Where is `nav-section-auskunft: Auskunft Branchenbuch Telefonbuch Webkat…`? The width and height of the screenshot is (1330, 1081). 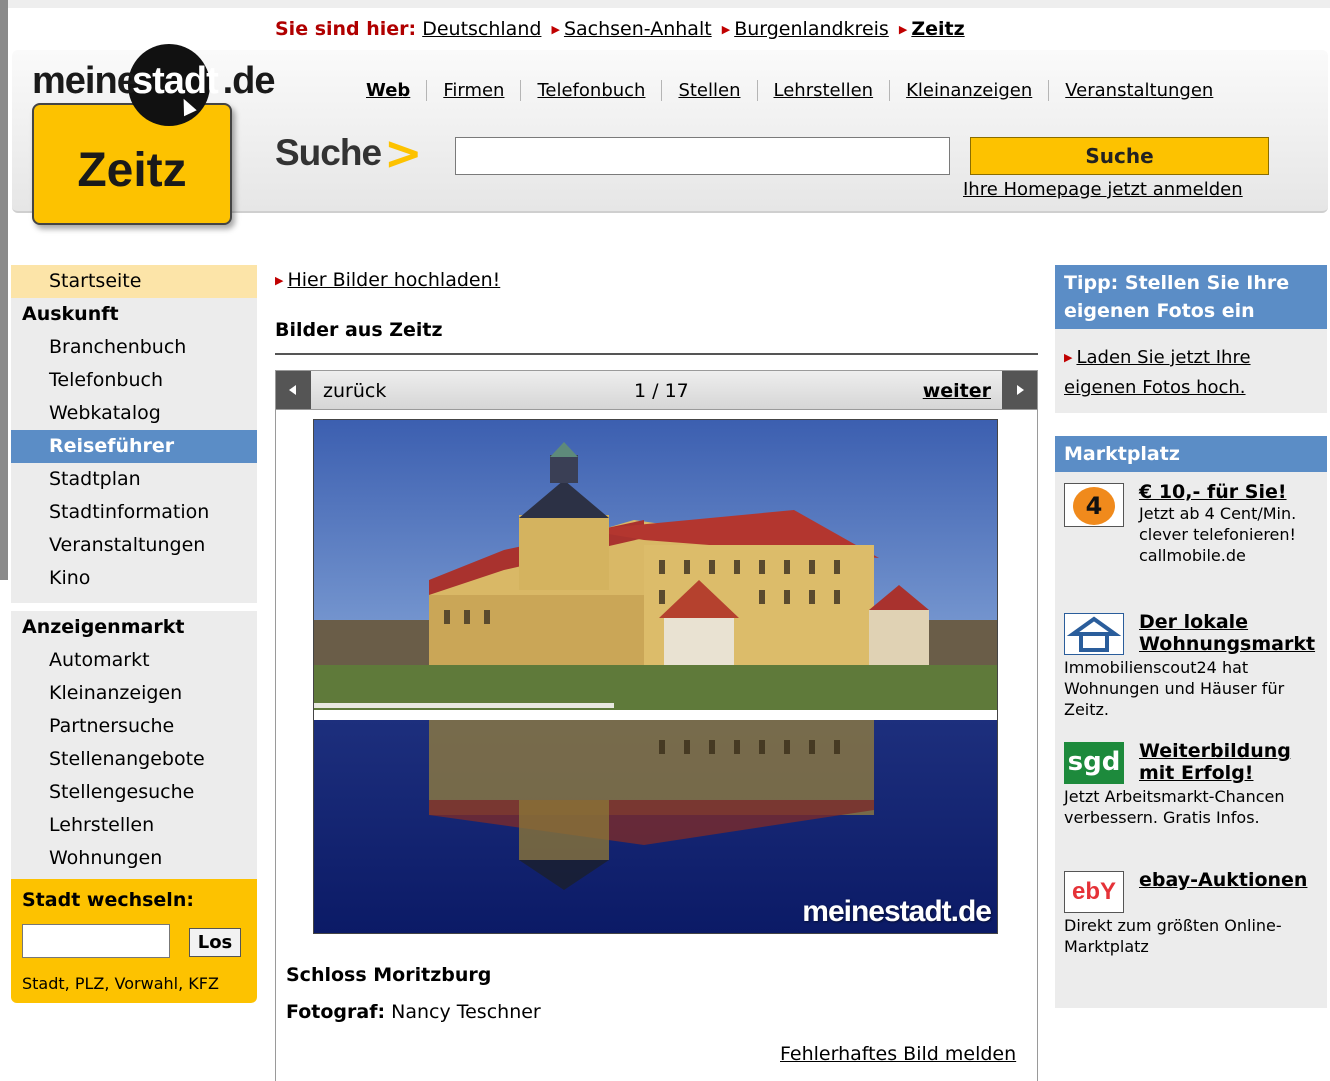
nav-section-auskunft: Auskunft Branchenbuch Telefonbuch Webkat… is located at coordinates (134, 450).